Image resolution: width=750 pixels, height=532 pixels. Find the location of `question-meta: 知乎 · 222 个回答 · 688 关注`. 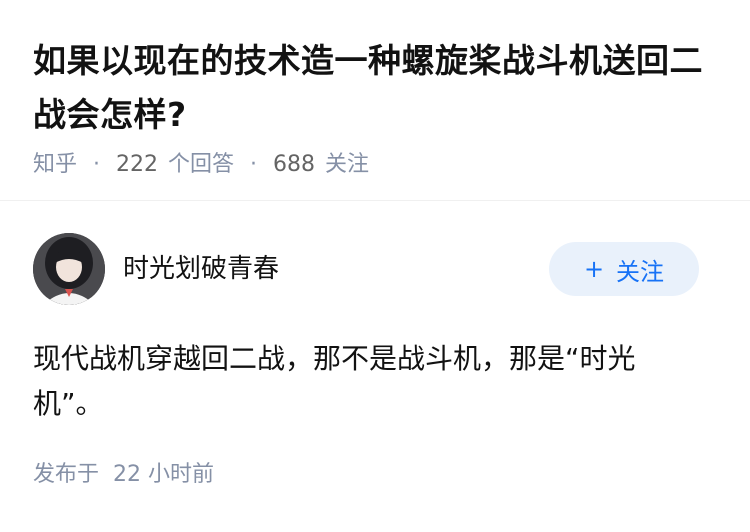

question-meta: 知乎 · 222 个回答 · 688 关注 is located at coordinates (375, 165).